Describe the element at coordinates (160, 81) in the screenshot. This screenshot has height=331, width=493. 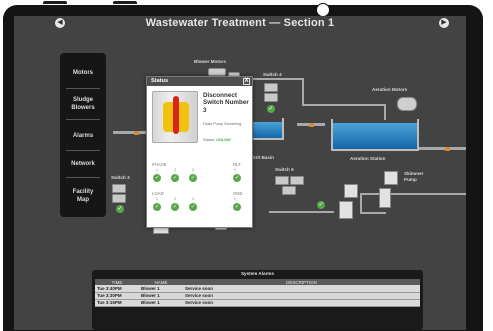
I see `popup-title: Status` at that location.